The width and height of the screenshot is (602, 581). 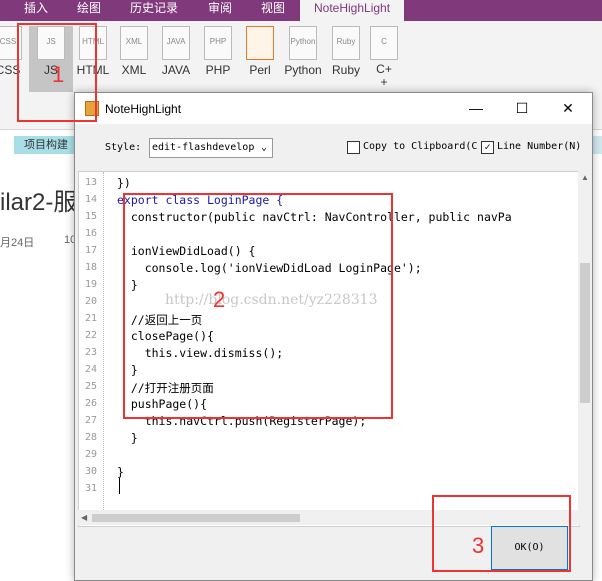 What do you see at coordinates (220, 10) in the screenshot?
I see `tab-review: 审阅` at bounding box center [220, 10].